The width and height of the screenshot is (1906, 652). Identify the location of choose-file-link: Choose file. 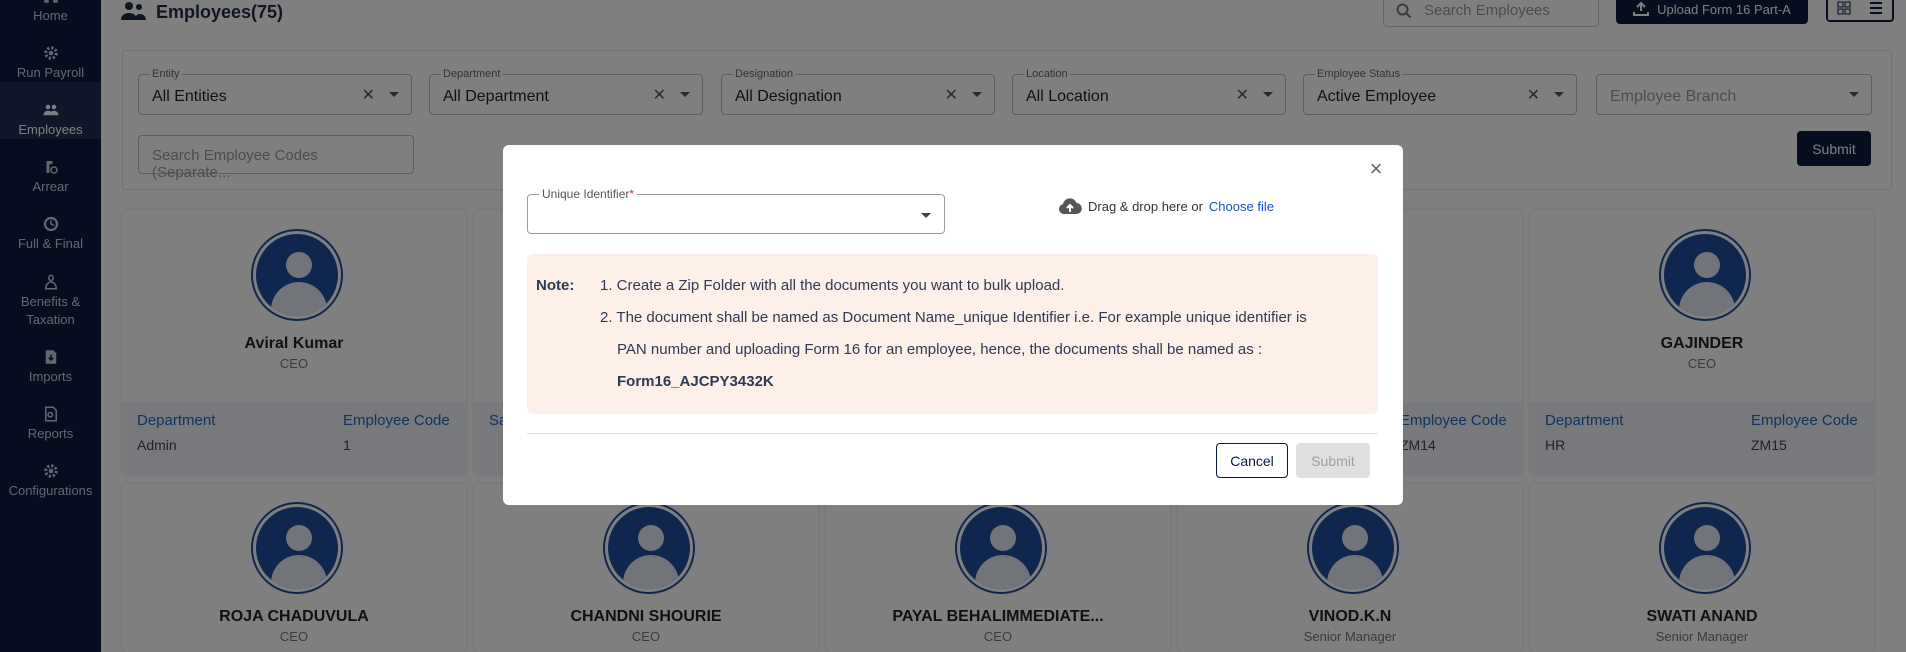
(1241, 206).